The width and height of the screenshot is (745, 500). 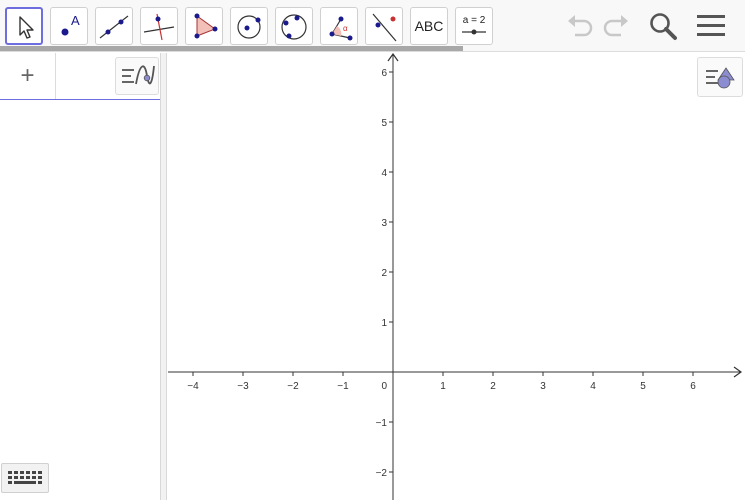 I want to click on svg-text: α, so click(x=345, y=28).